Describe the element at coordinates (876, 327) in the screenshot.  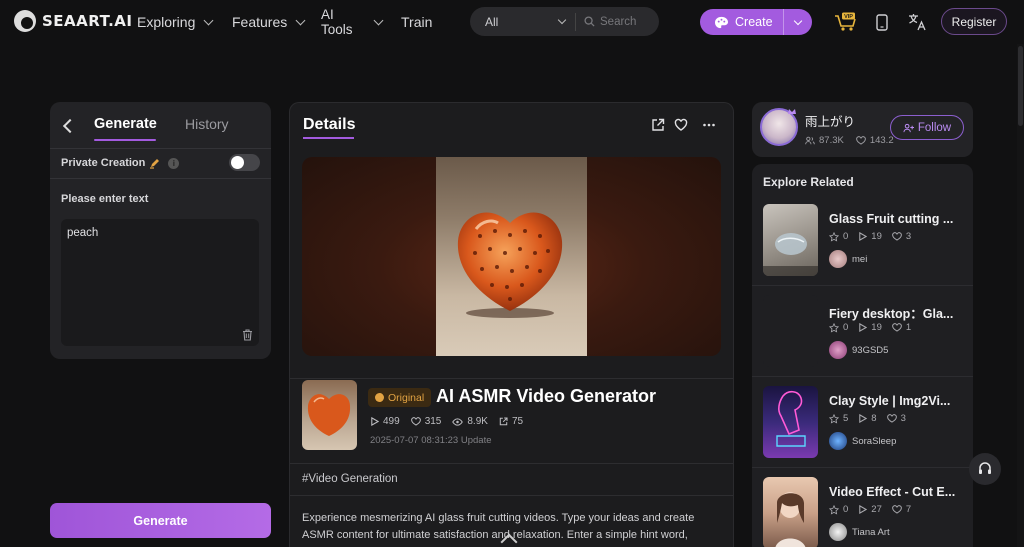
I see `runs-count: 19` at that location.